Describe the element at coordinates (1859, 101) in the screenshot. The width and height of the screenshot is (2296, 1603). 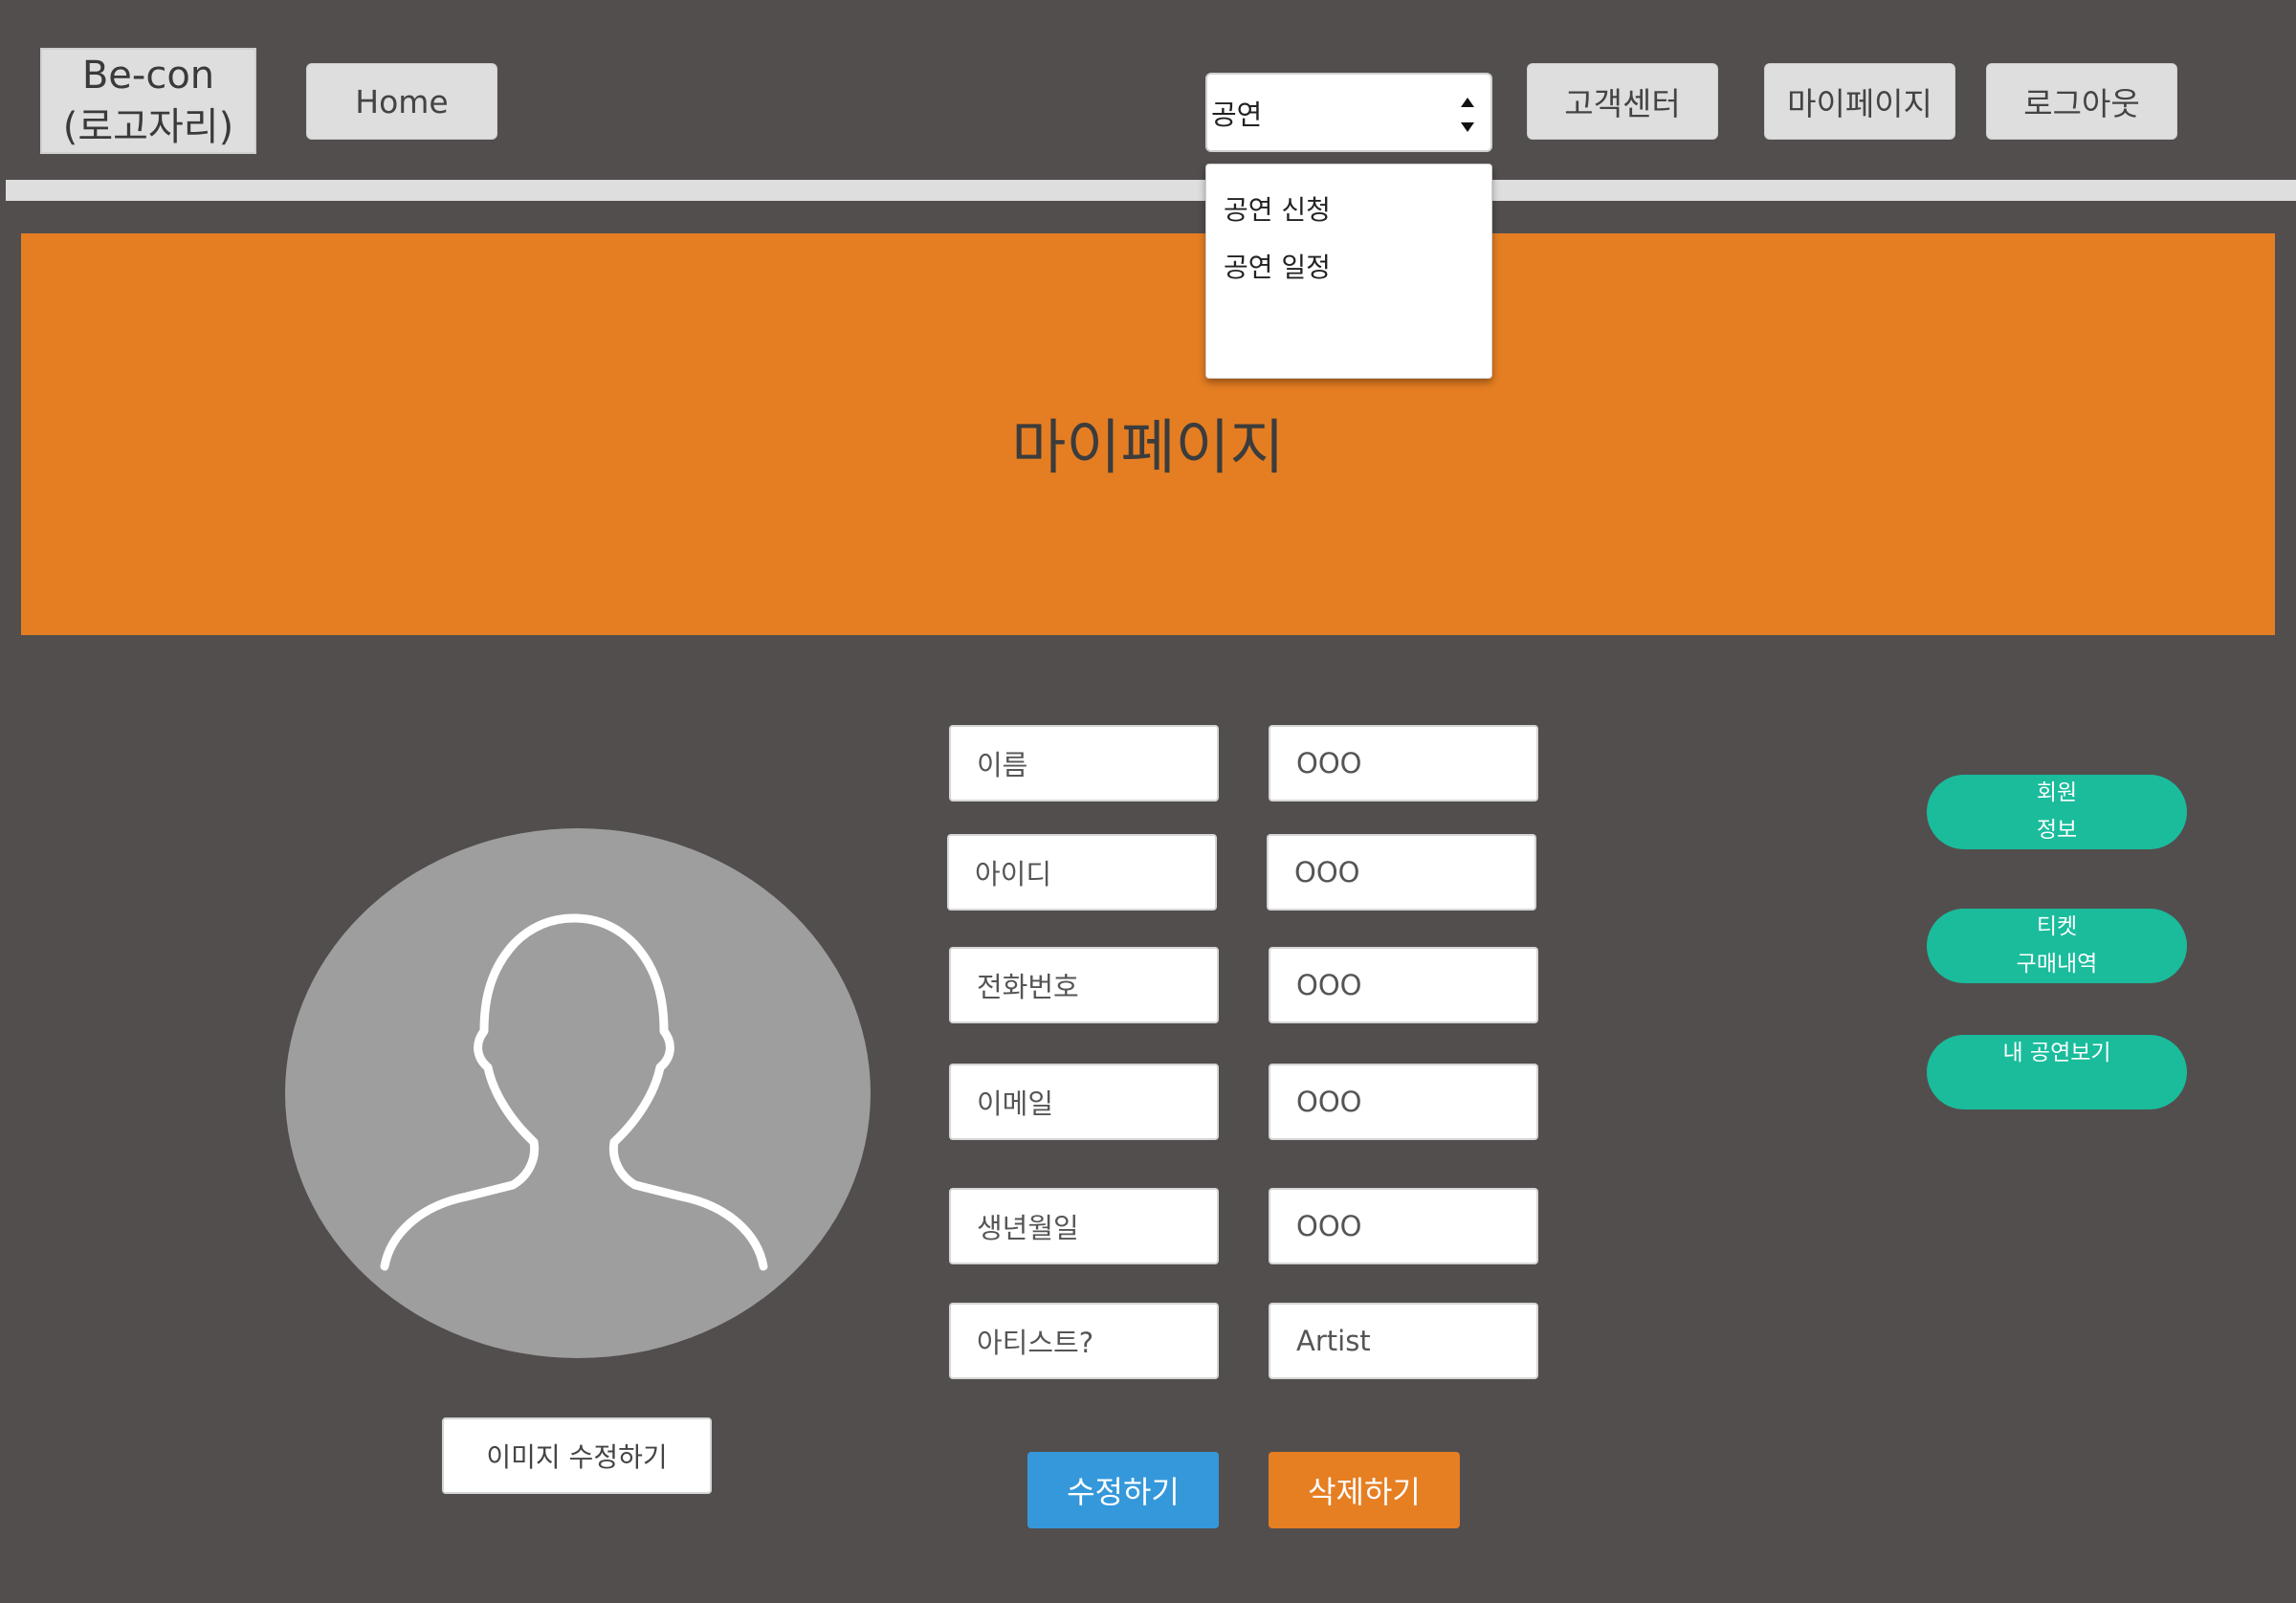
I see `mypage-button: 마이페이지` at that location.